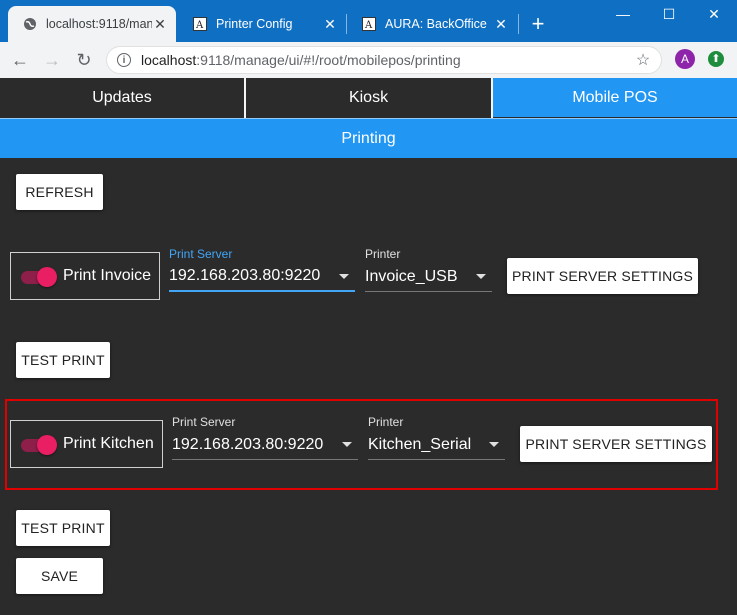  What do you see at coordinates (368, 138) in the screenshot?
I see `tab-printing: Printing` at bounding box center [368, 138].